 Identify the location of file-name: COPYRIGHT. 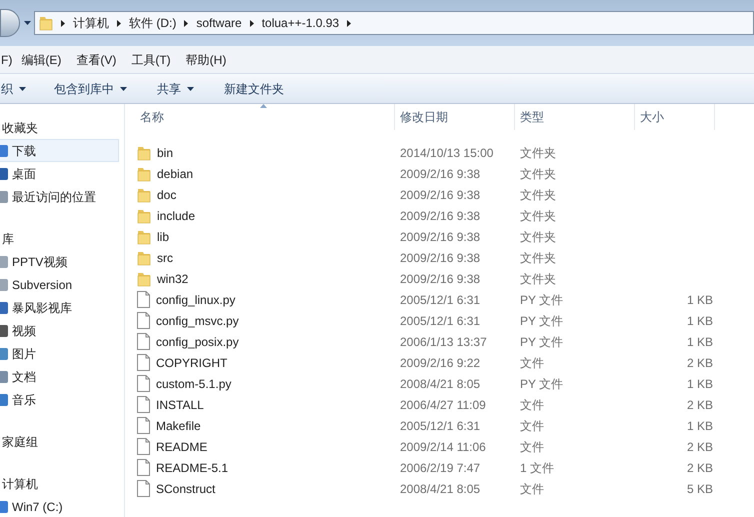
(192, 363).